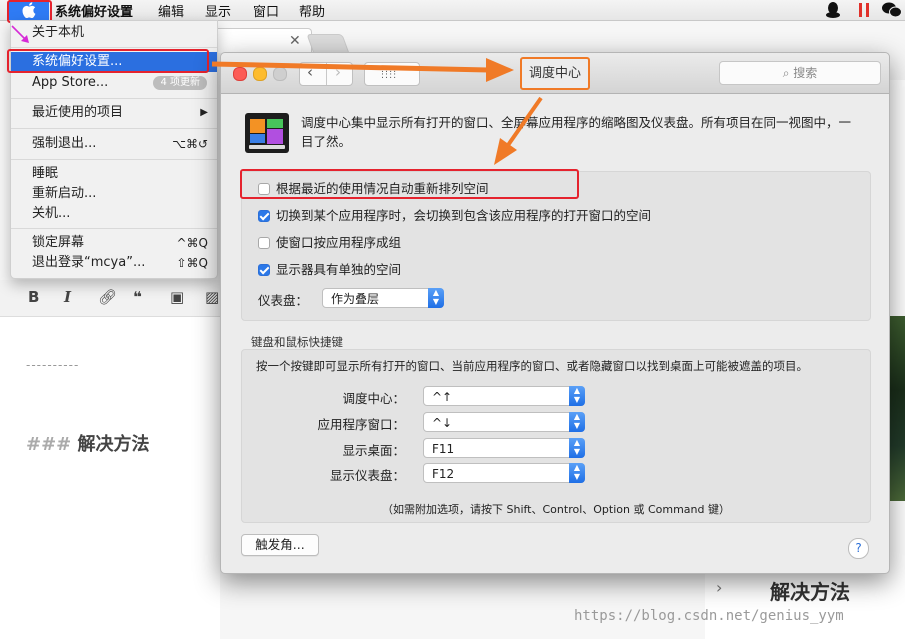 The width and height of the screenshot is (905, 639). I want to click on minimize-window-button, so click(260, 74).